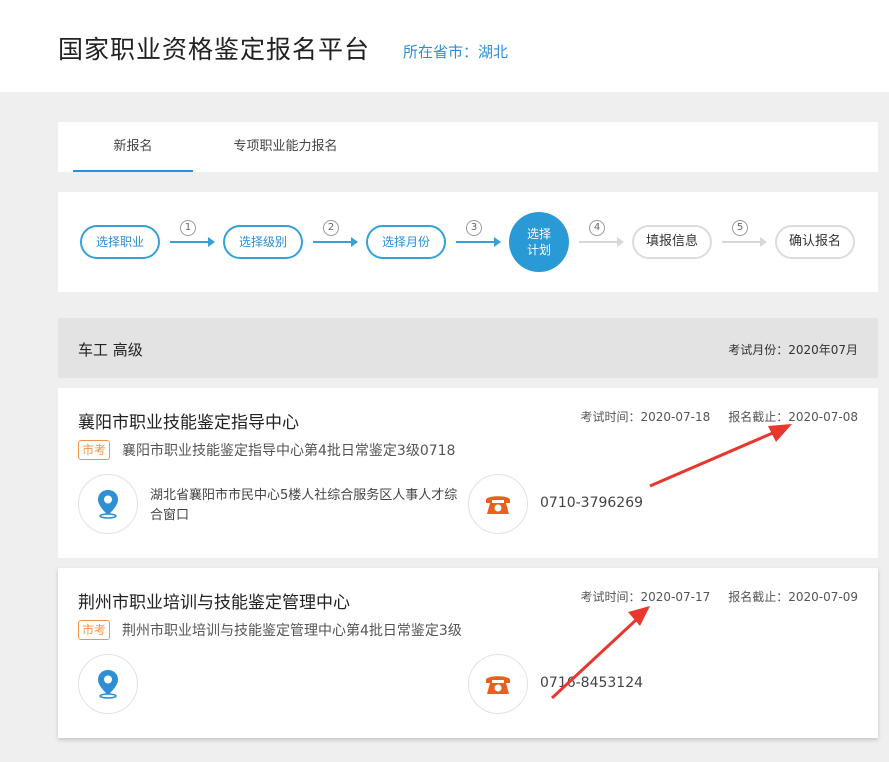 This screenshot has height=762, width=889. Describe the element at coordinates (214, 603) in the screenshot. I see `plan-title: 荆州市职业培训与技能鉴定管理中心` at that location.